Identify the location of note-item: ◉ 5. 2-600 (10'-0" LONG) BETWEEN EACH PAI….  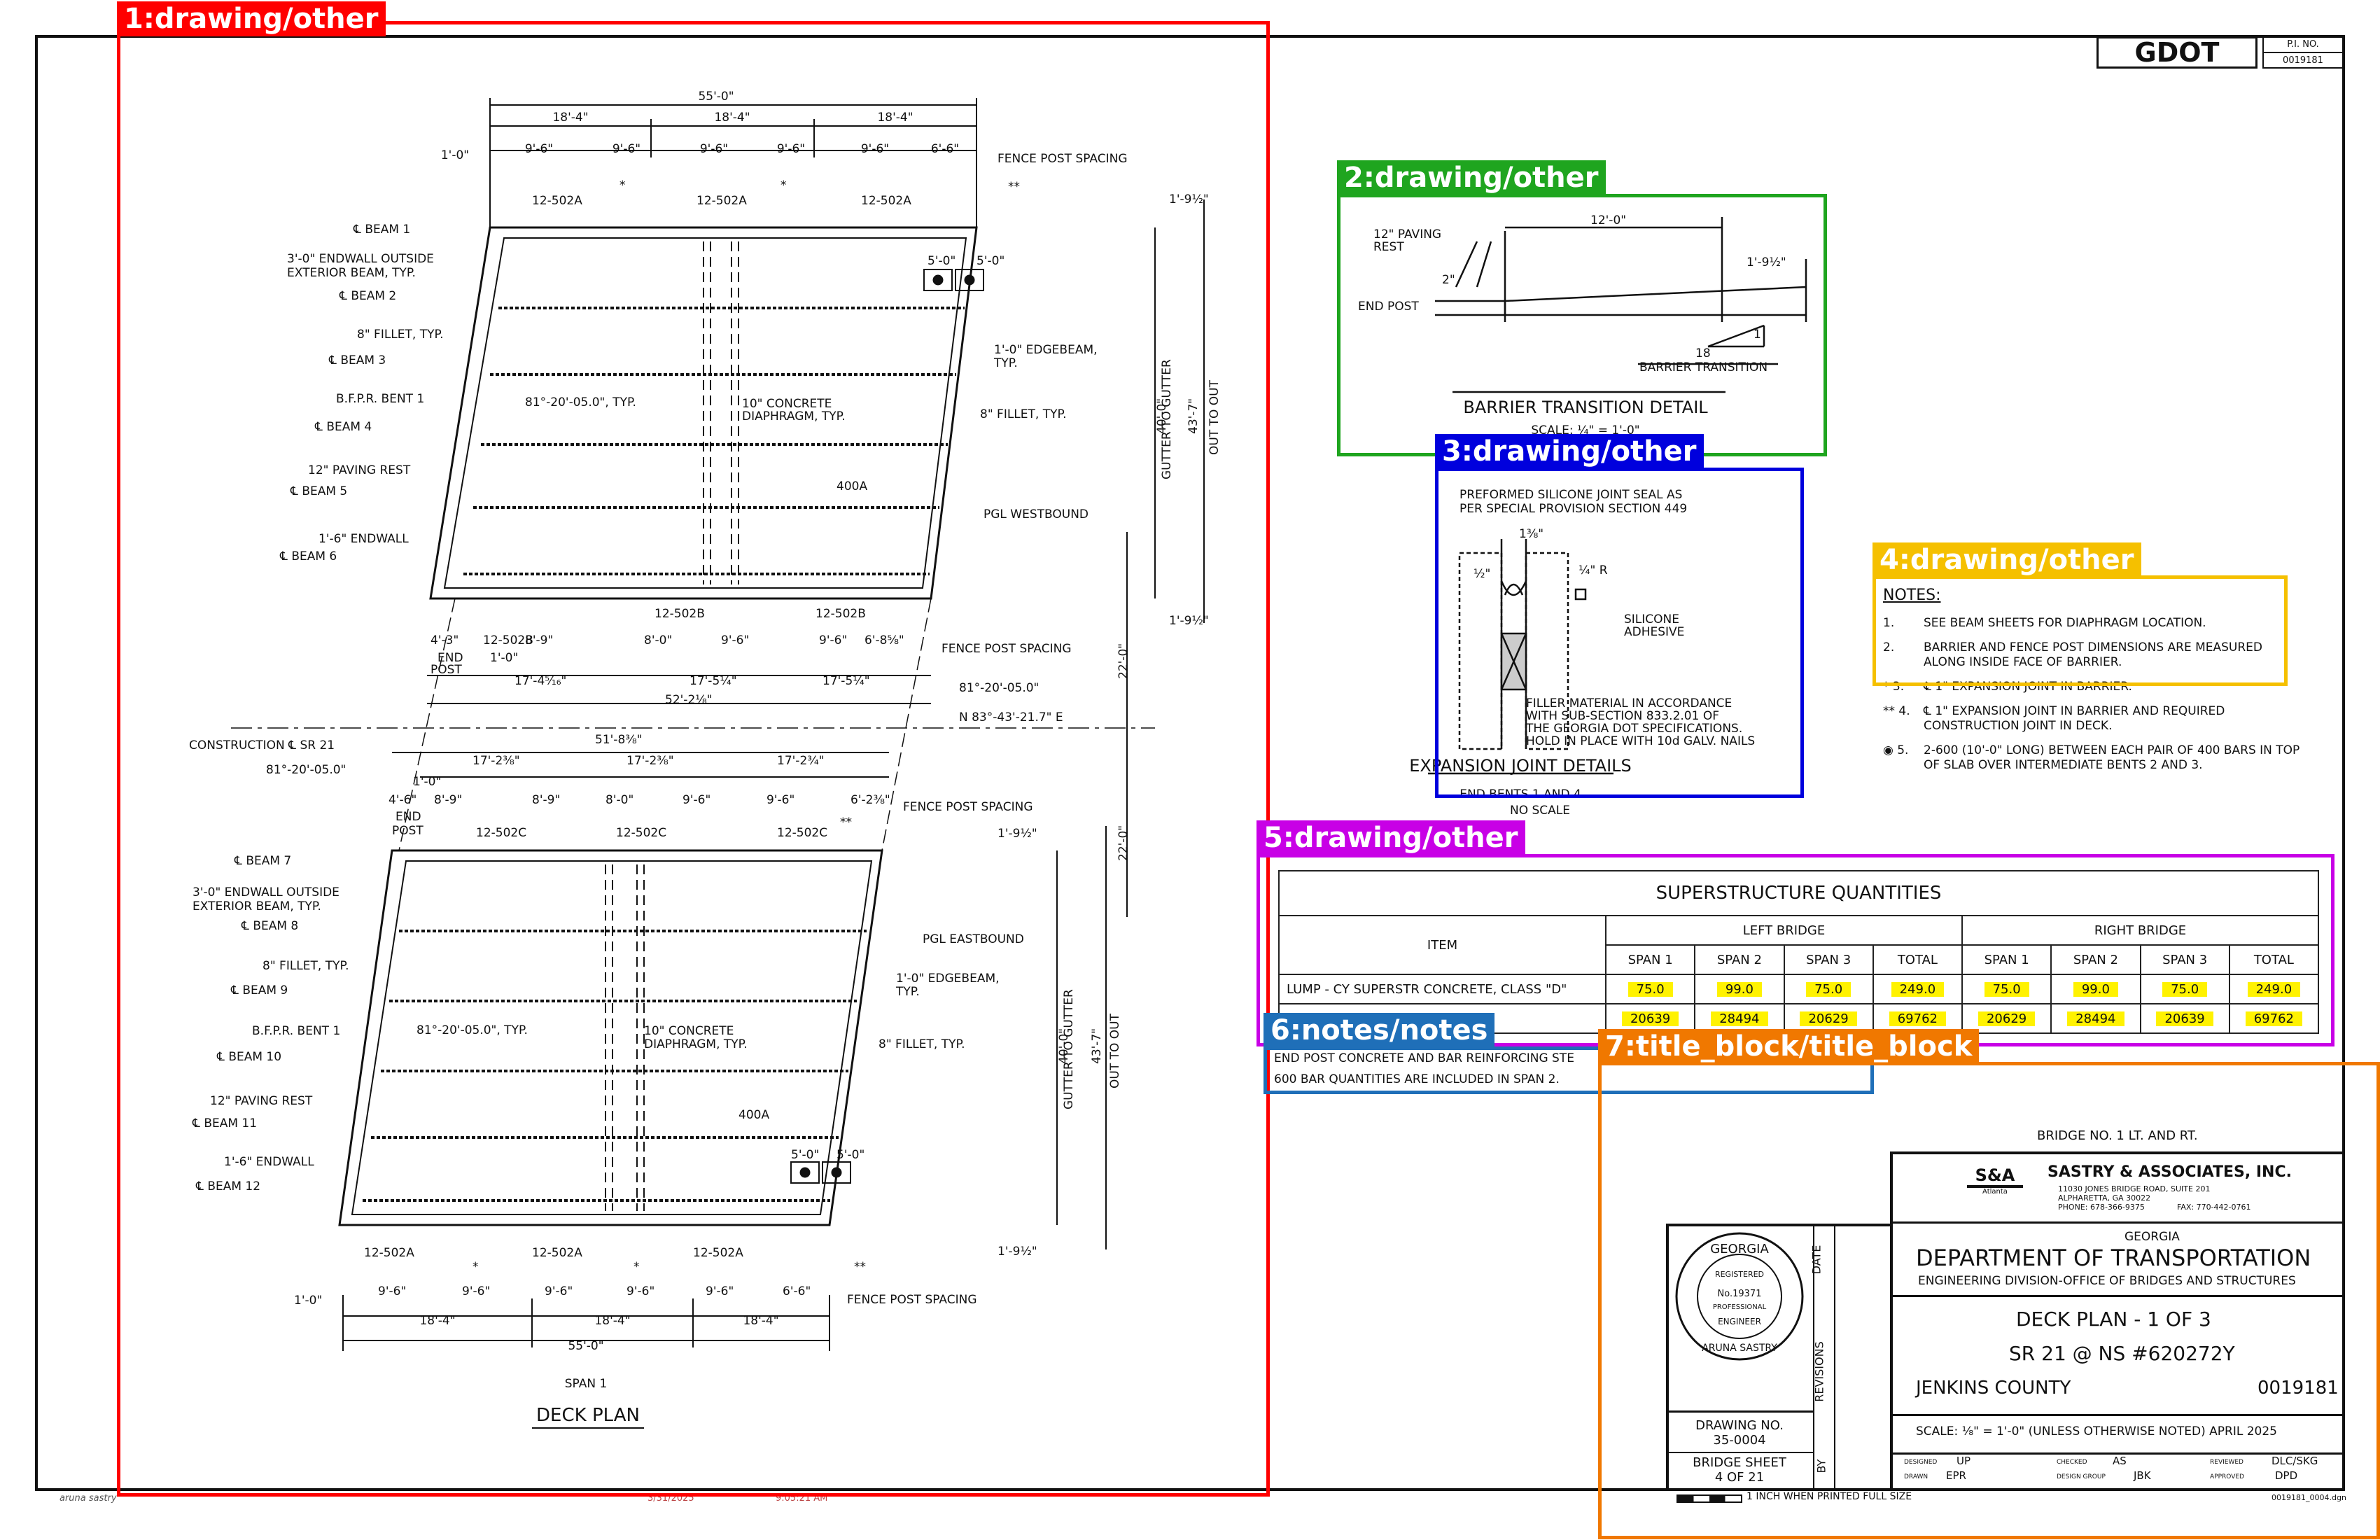
(2093, 758).